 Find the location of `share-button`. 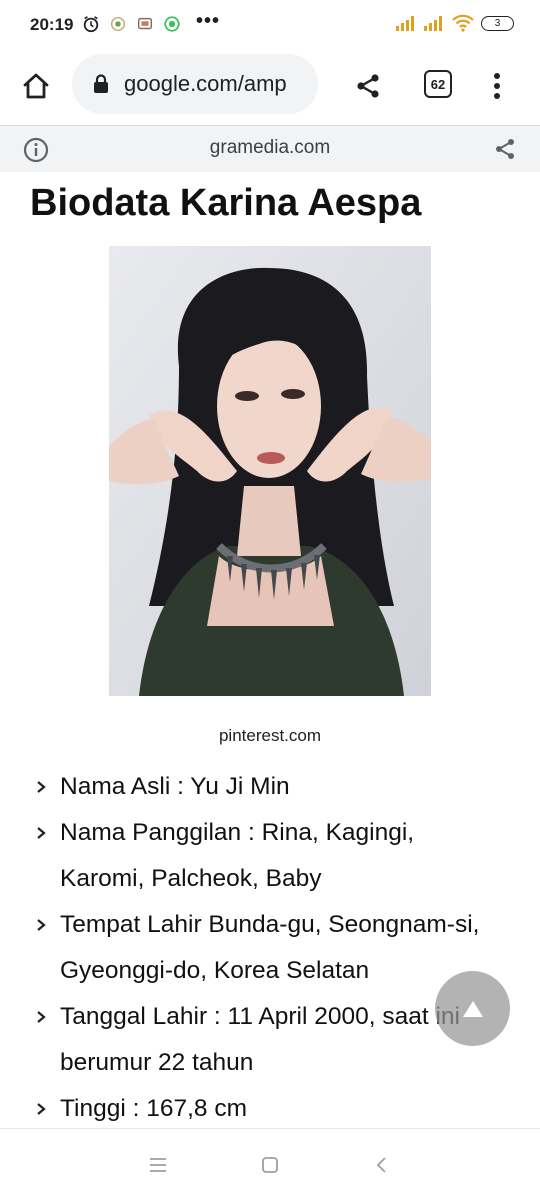

share-button is located at coordinates (368, 86).